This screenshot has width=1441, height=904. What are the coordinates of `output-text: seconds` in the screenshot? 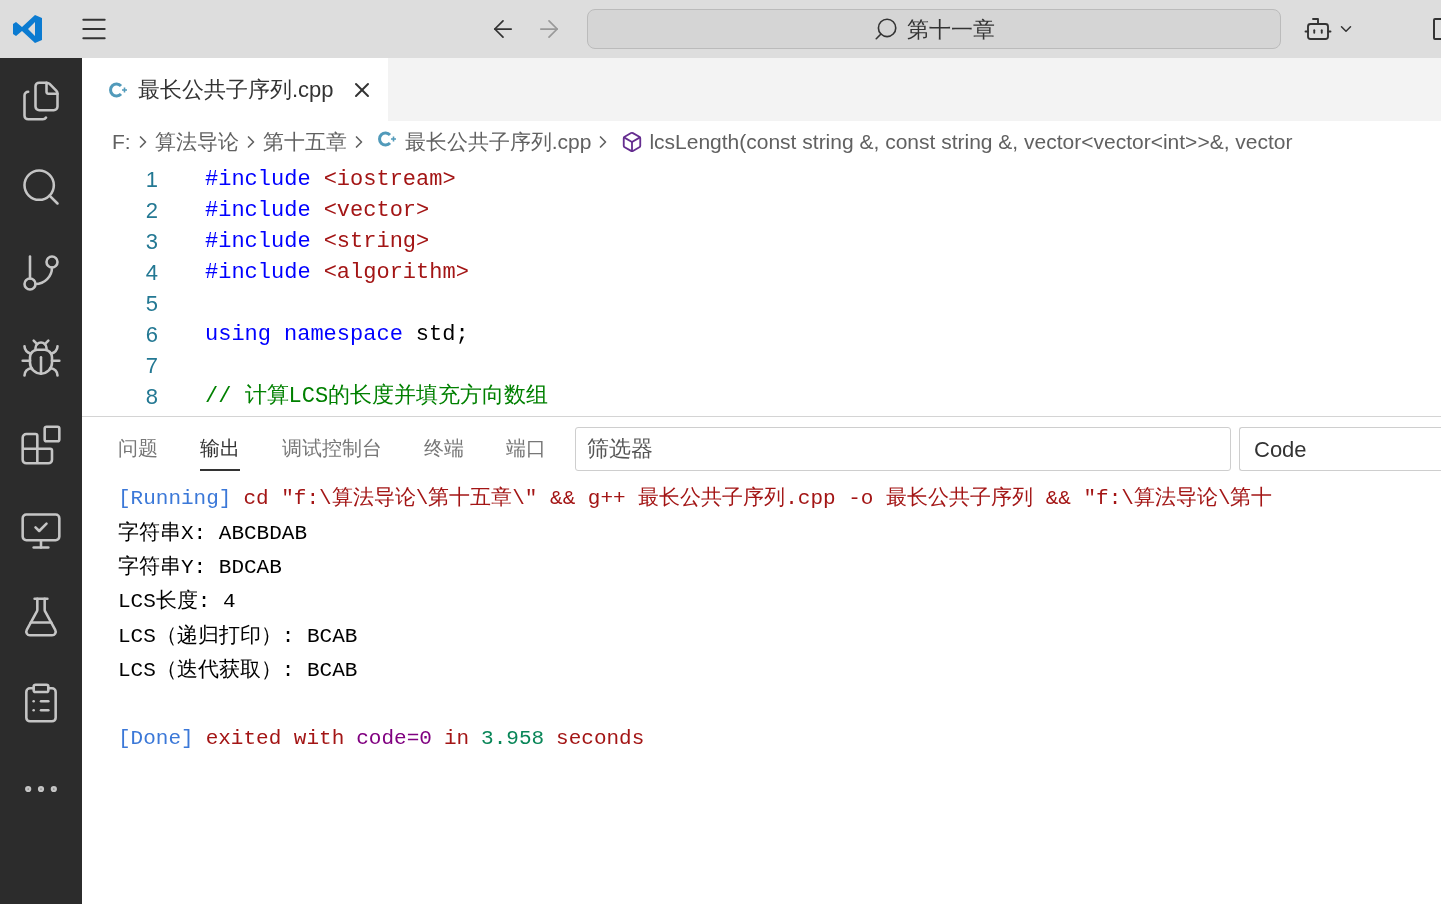 It's located at (600, 739).